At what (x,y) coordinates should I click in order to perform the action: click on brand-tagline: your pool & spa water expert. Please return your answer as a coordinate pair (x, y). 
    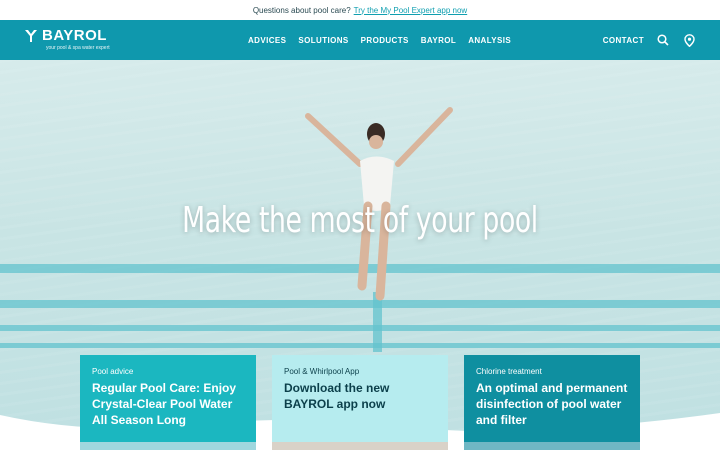
    Looking at the image, I should click on (78, 48).